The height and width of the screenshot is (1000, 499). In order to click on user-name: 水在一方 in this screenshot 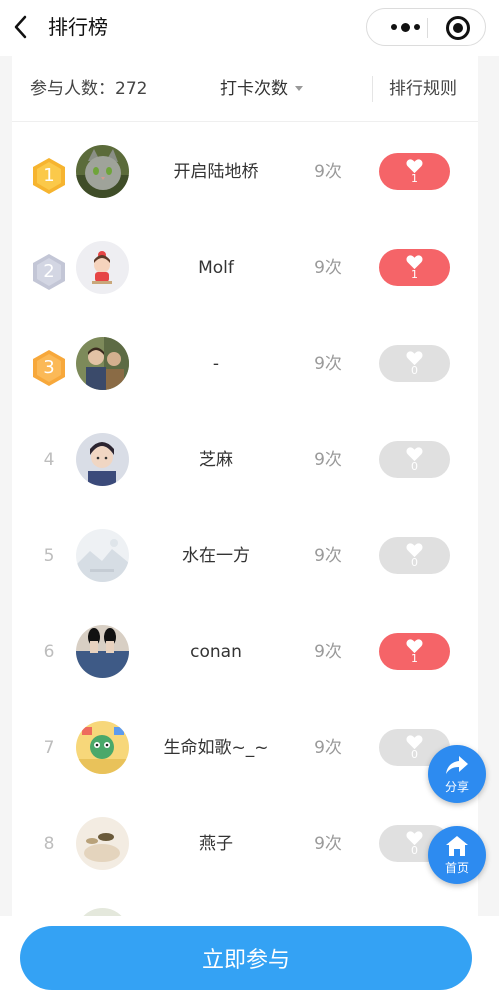, I will do `click(216, 556)`.